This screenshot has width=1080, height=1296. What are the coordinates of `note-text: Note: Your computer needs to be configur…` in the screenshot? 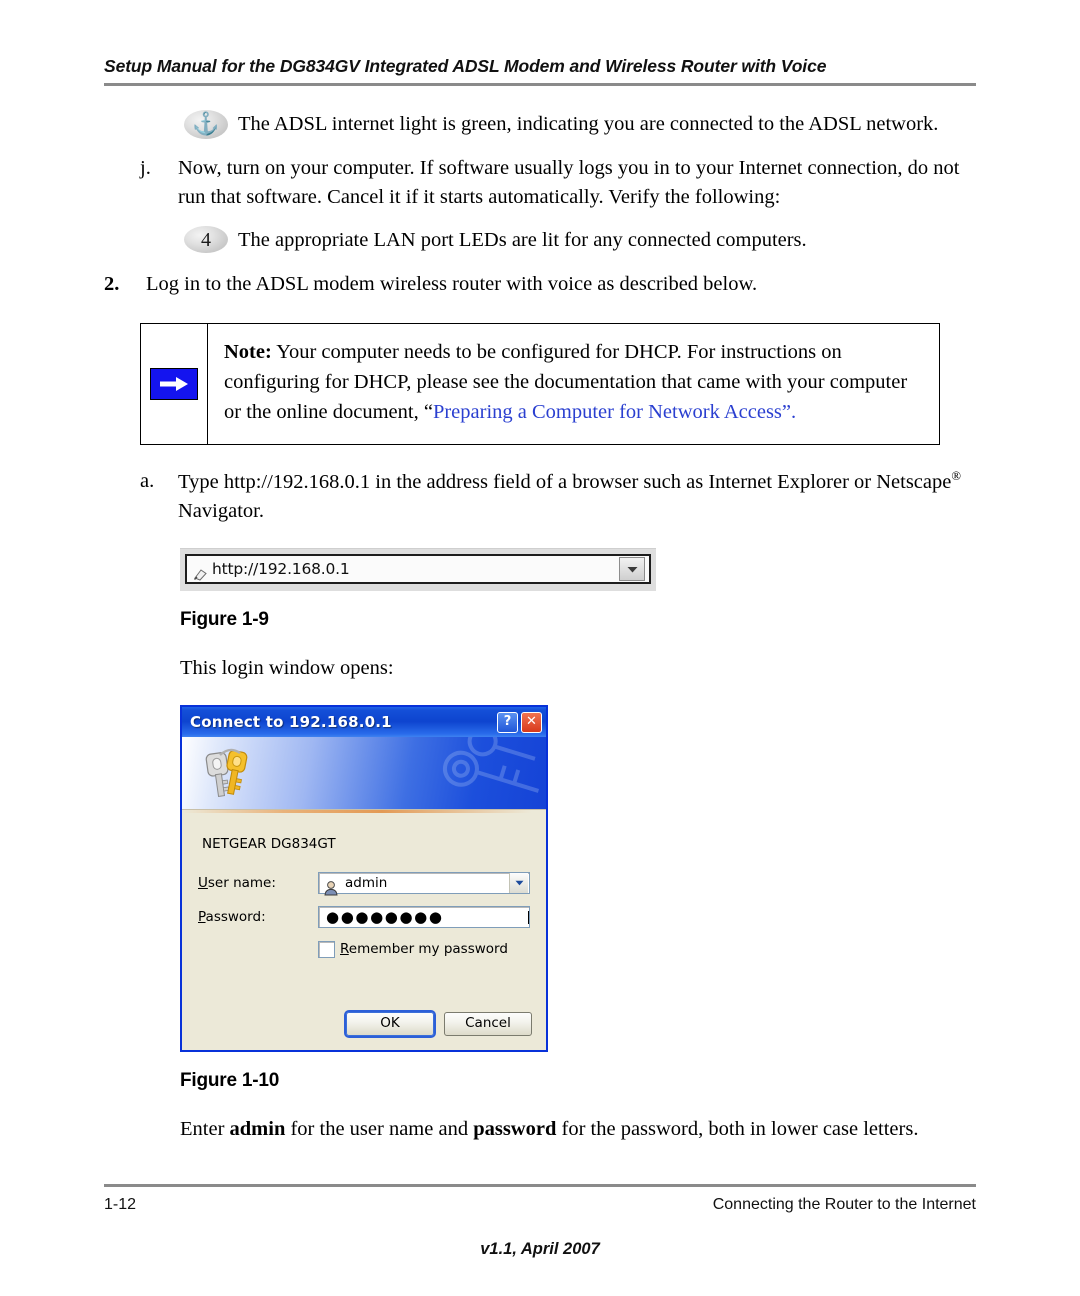 It's located at (573, 384).